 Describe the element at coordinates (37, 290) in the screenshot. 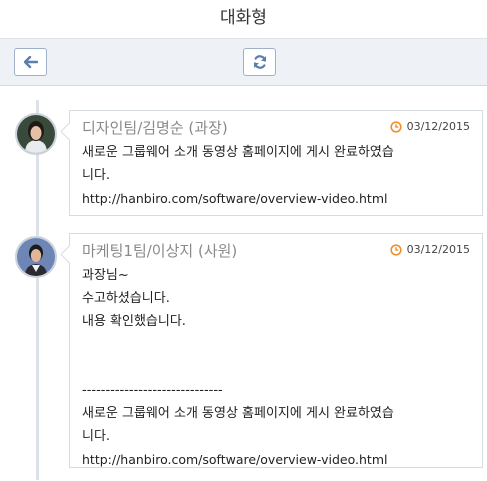

I see `timeline-line` at that location.